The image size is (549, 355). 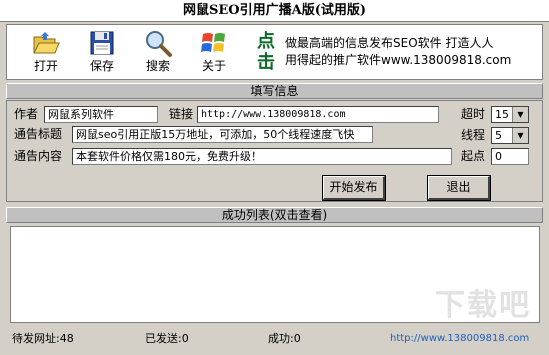 I want to click on exit-button: 退出, so click(x=459, y=188).